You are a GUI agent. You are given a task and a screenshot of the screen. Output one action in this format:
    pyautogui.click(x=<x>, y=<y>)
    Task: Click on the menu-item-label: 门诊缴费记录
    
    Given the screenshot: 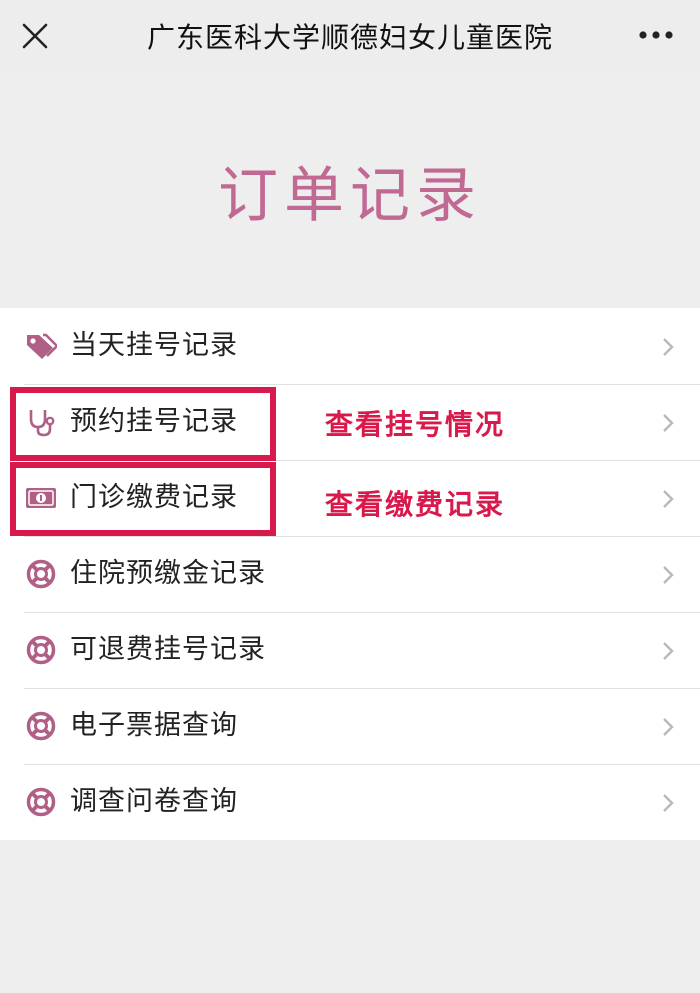 What is the action you would take?
    pyautogui.click(x=154, y=497)
    